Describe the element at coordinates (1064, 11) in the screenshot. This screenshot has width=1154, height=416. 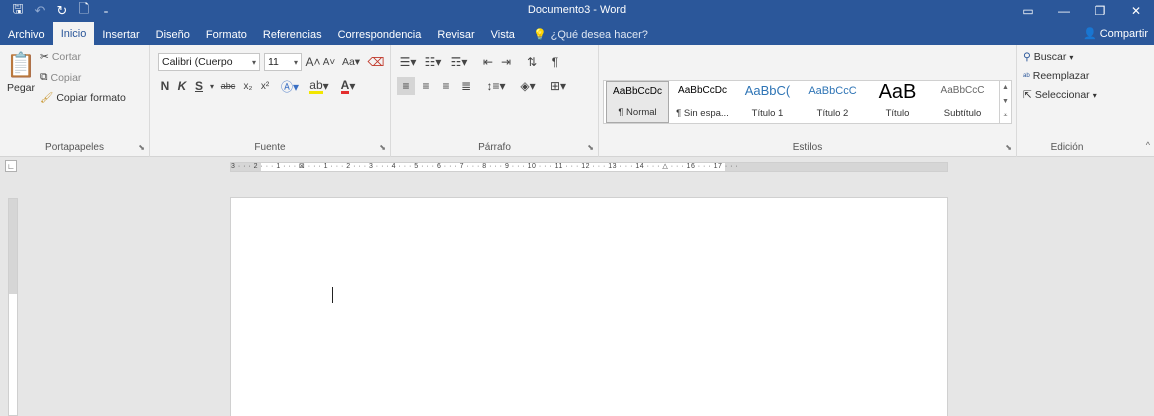
I see `minimize-icon: —` at that location.